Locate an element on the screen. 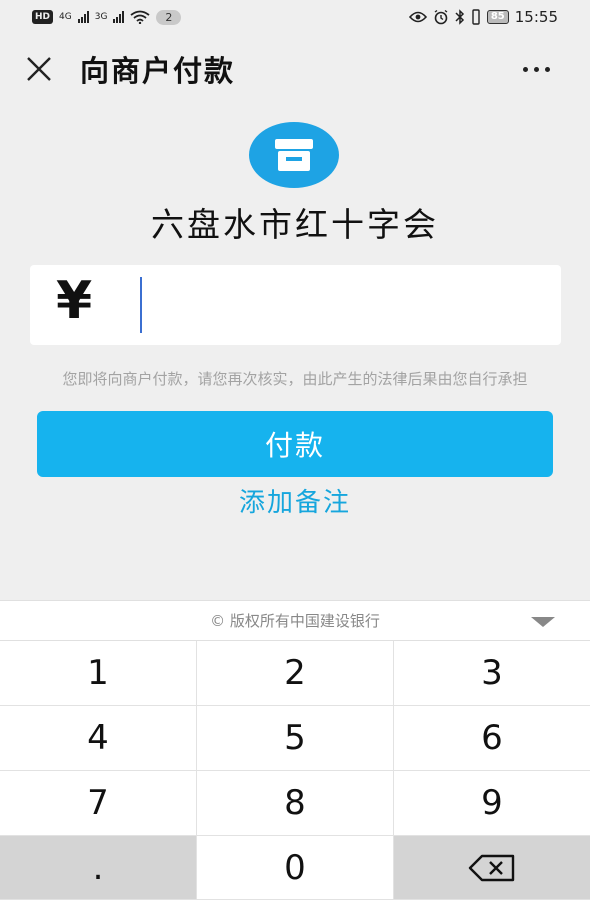  key-1: 1 is located at coordinates (98, 673).